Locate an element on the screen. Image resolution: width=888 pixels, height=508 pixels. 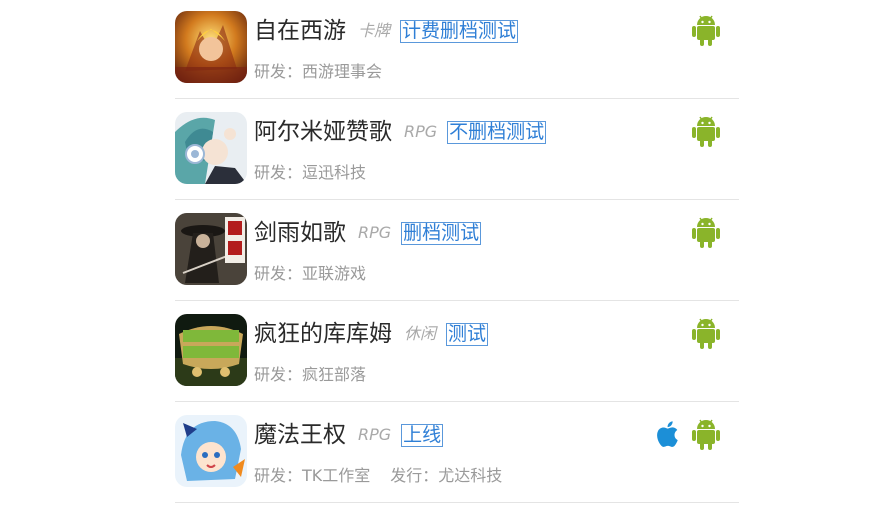
status-badge: 上线 is located at coordinates (422, 435).